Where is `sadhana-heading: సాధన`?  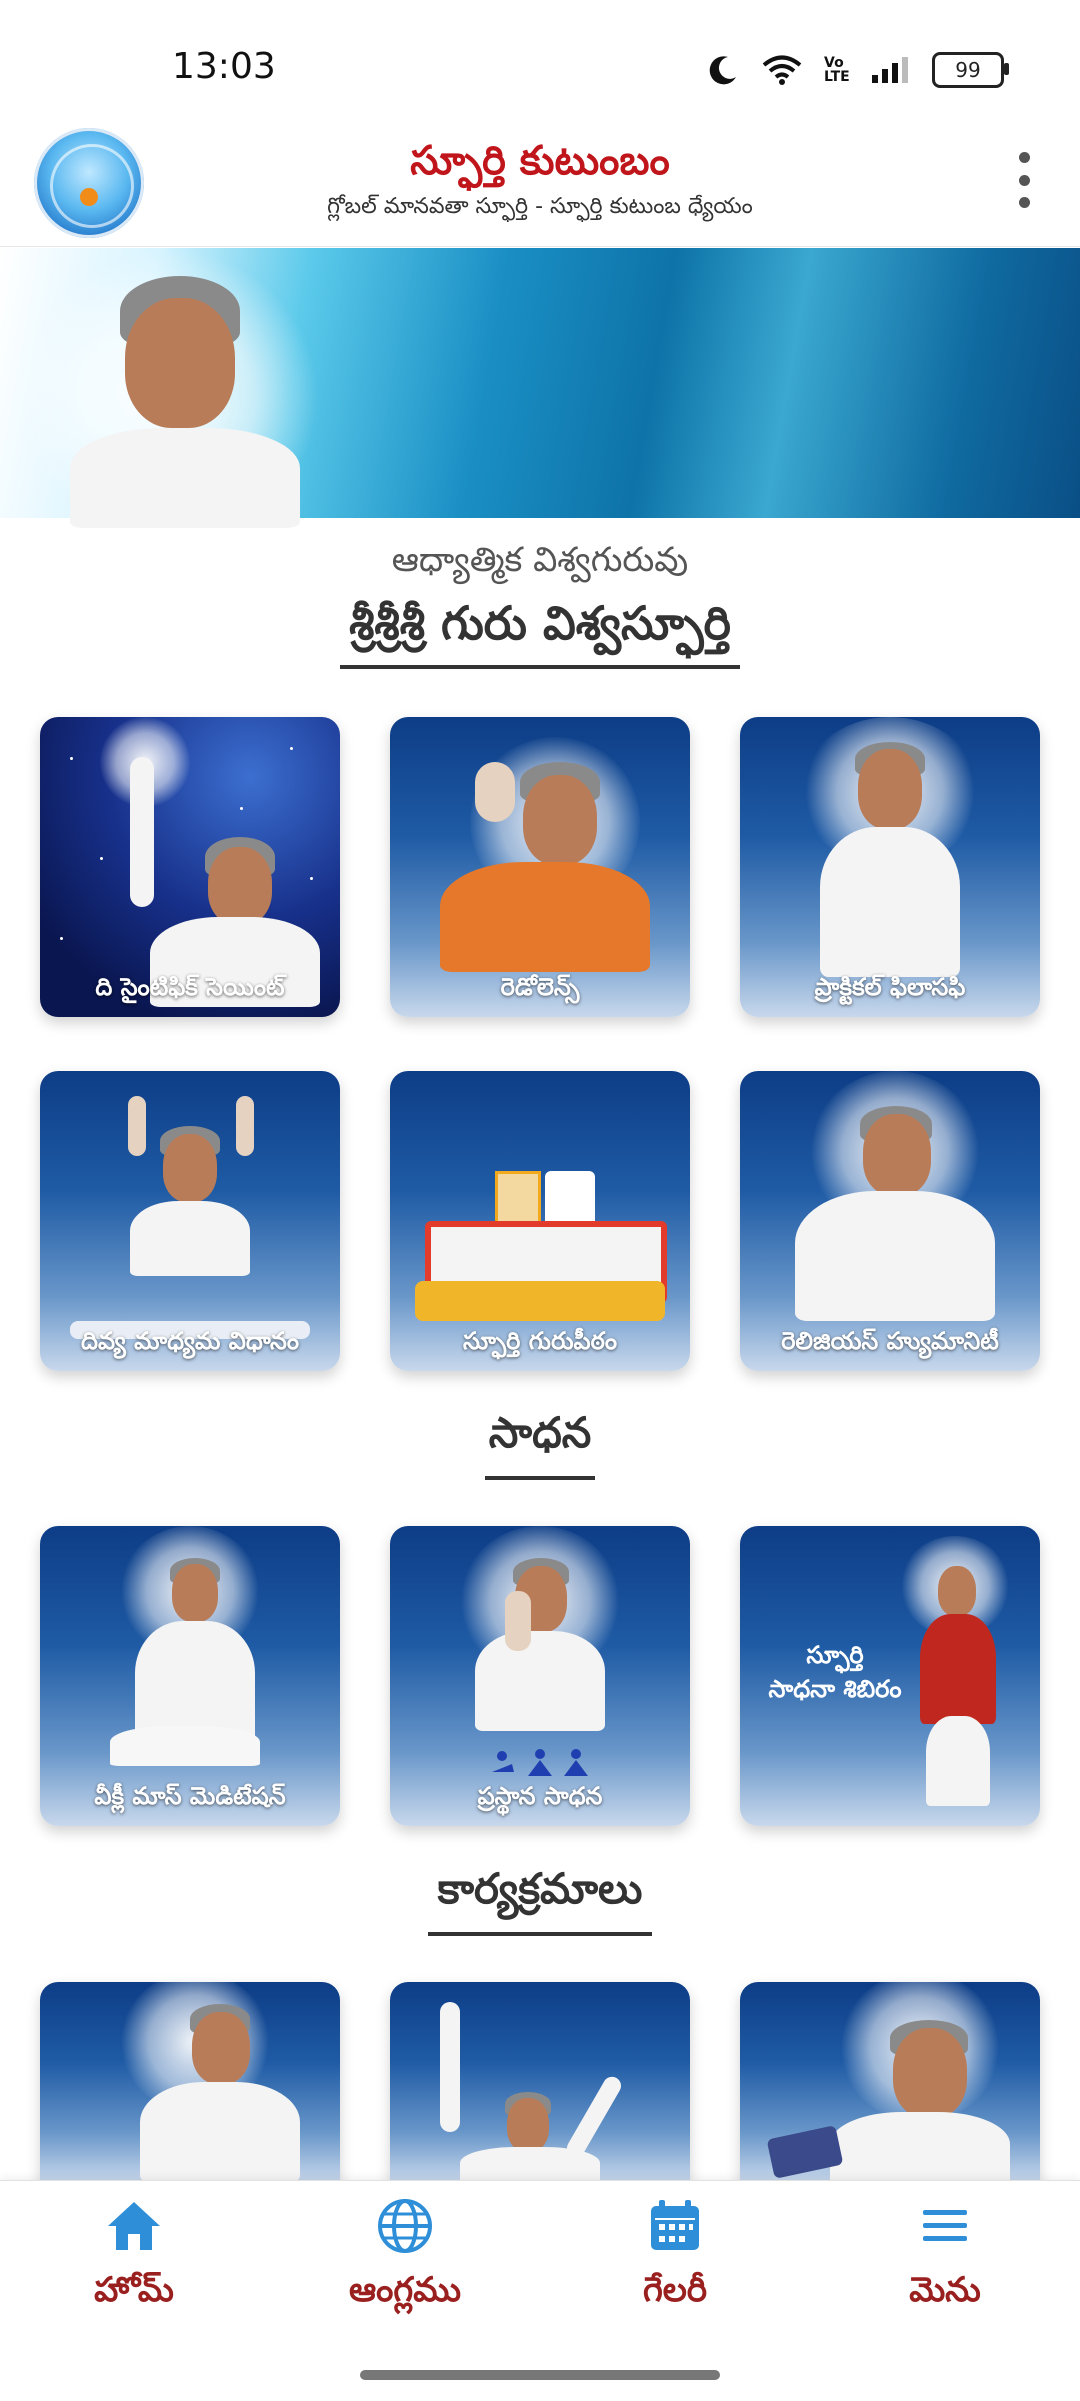 sadhana-heading: సాధన is located at coordinates (540, 1432).